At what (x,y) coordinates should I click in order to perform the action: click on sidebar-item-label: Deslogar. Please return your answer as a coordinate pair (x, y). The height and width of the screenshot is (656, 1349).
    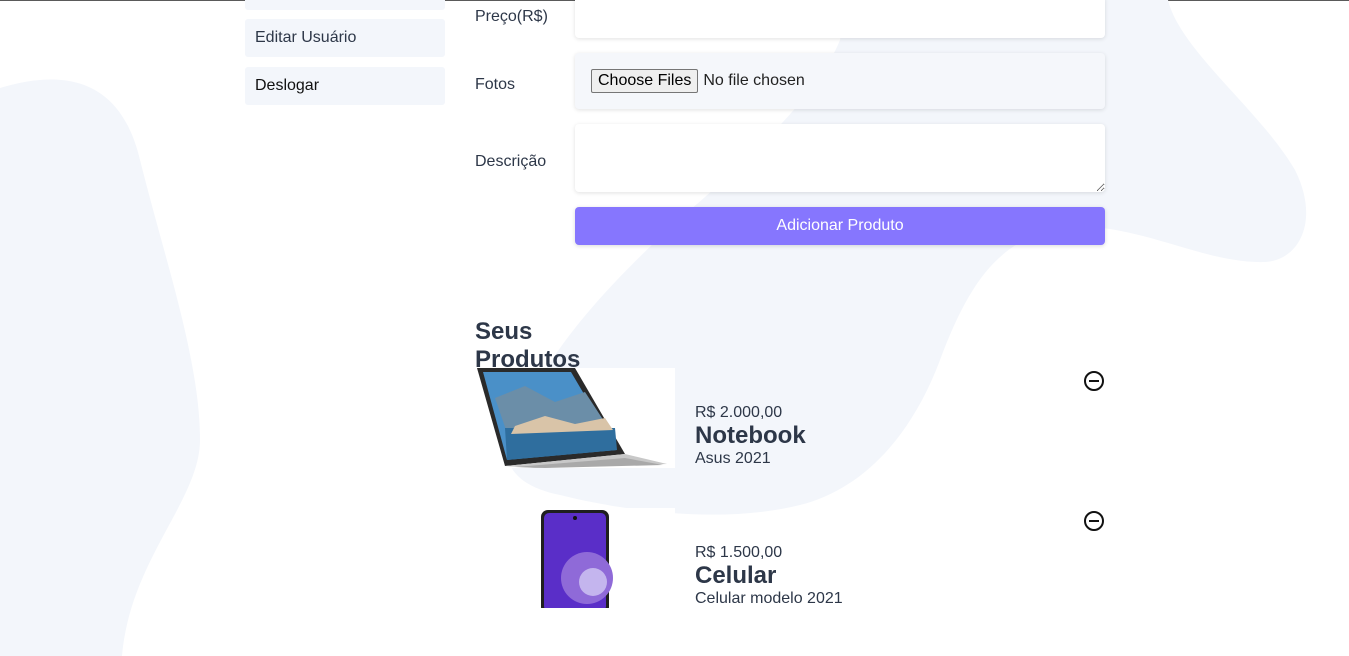
    Looking at the image, I should click on (287, 85).